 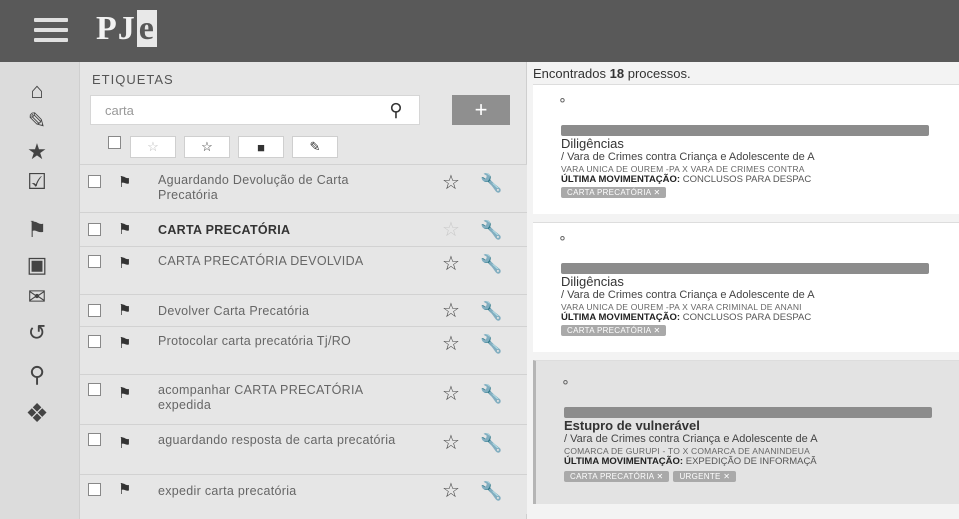 What do you see at coordinates (126, 29) in the screenshot?
I see `pje-logo: PJe` at bounding box center [126, 29].